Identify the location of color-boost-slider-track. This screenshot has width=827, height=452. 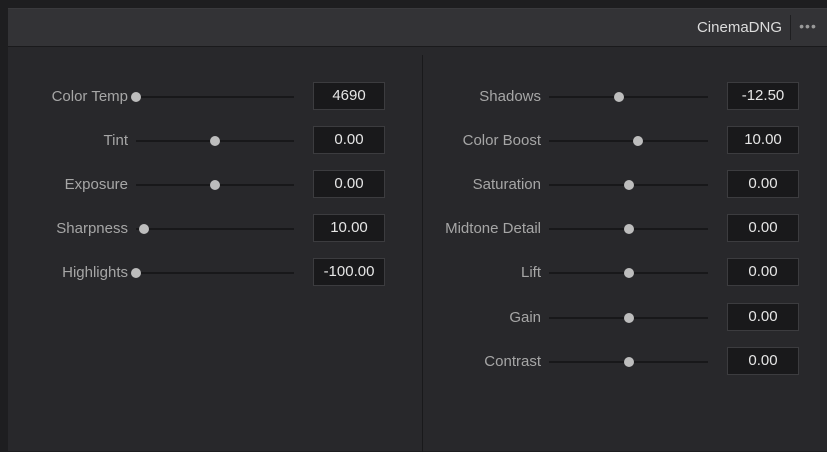
(628, 141).